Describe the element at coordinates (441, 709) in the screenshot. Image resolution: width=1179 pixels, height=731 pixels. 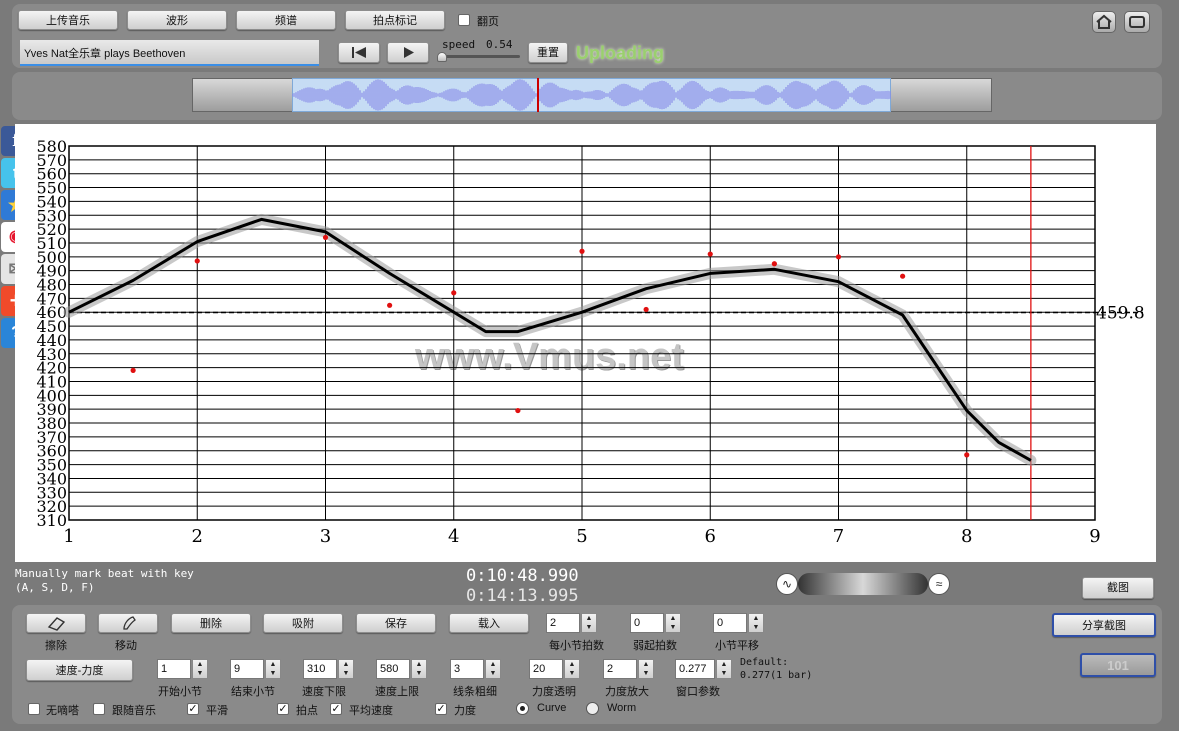
I see `dynamics-checkbox: ✓` at that location.